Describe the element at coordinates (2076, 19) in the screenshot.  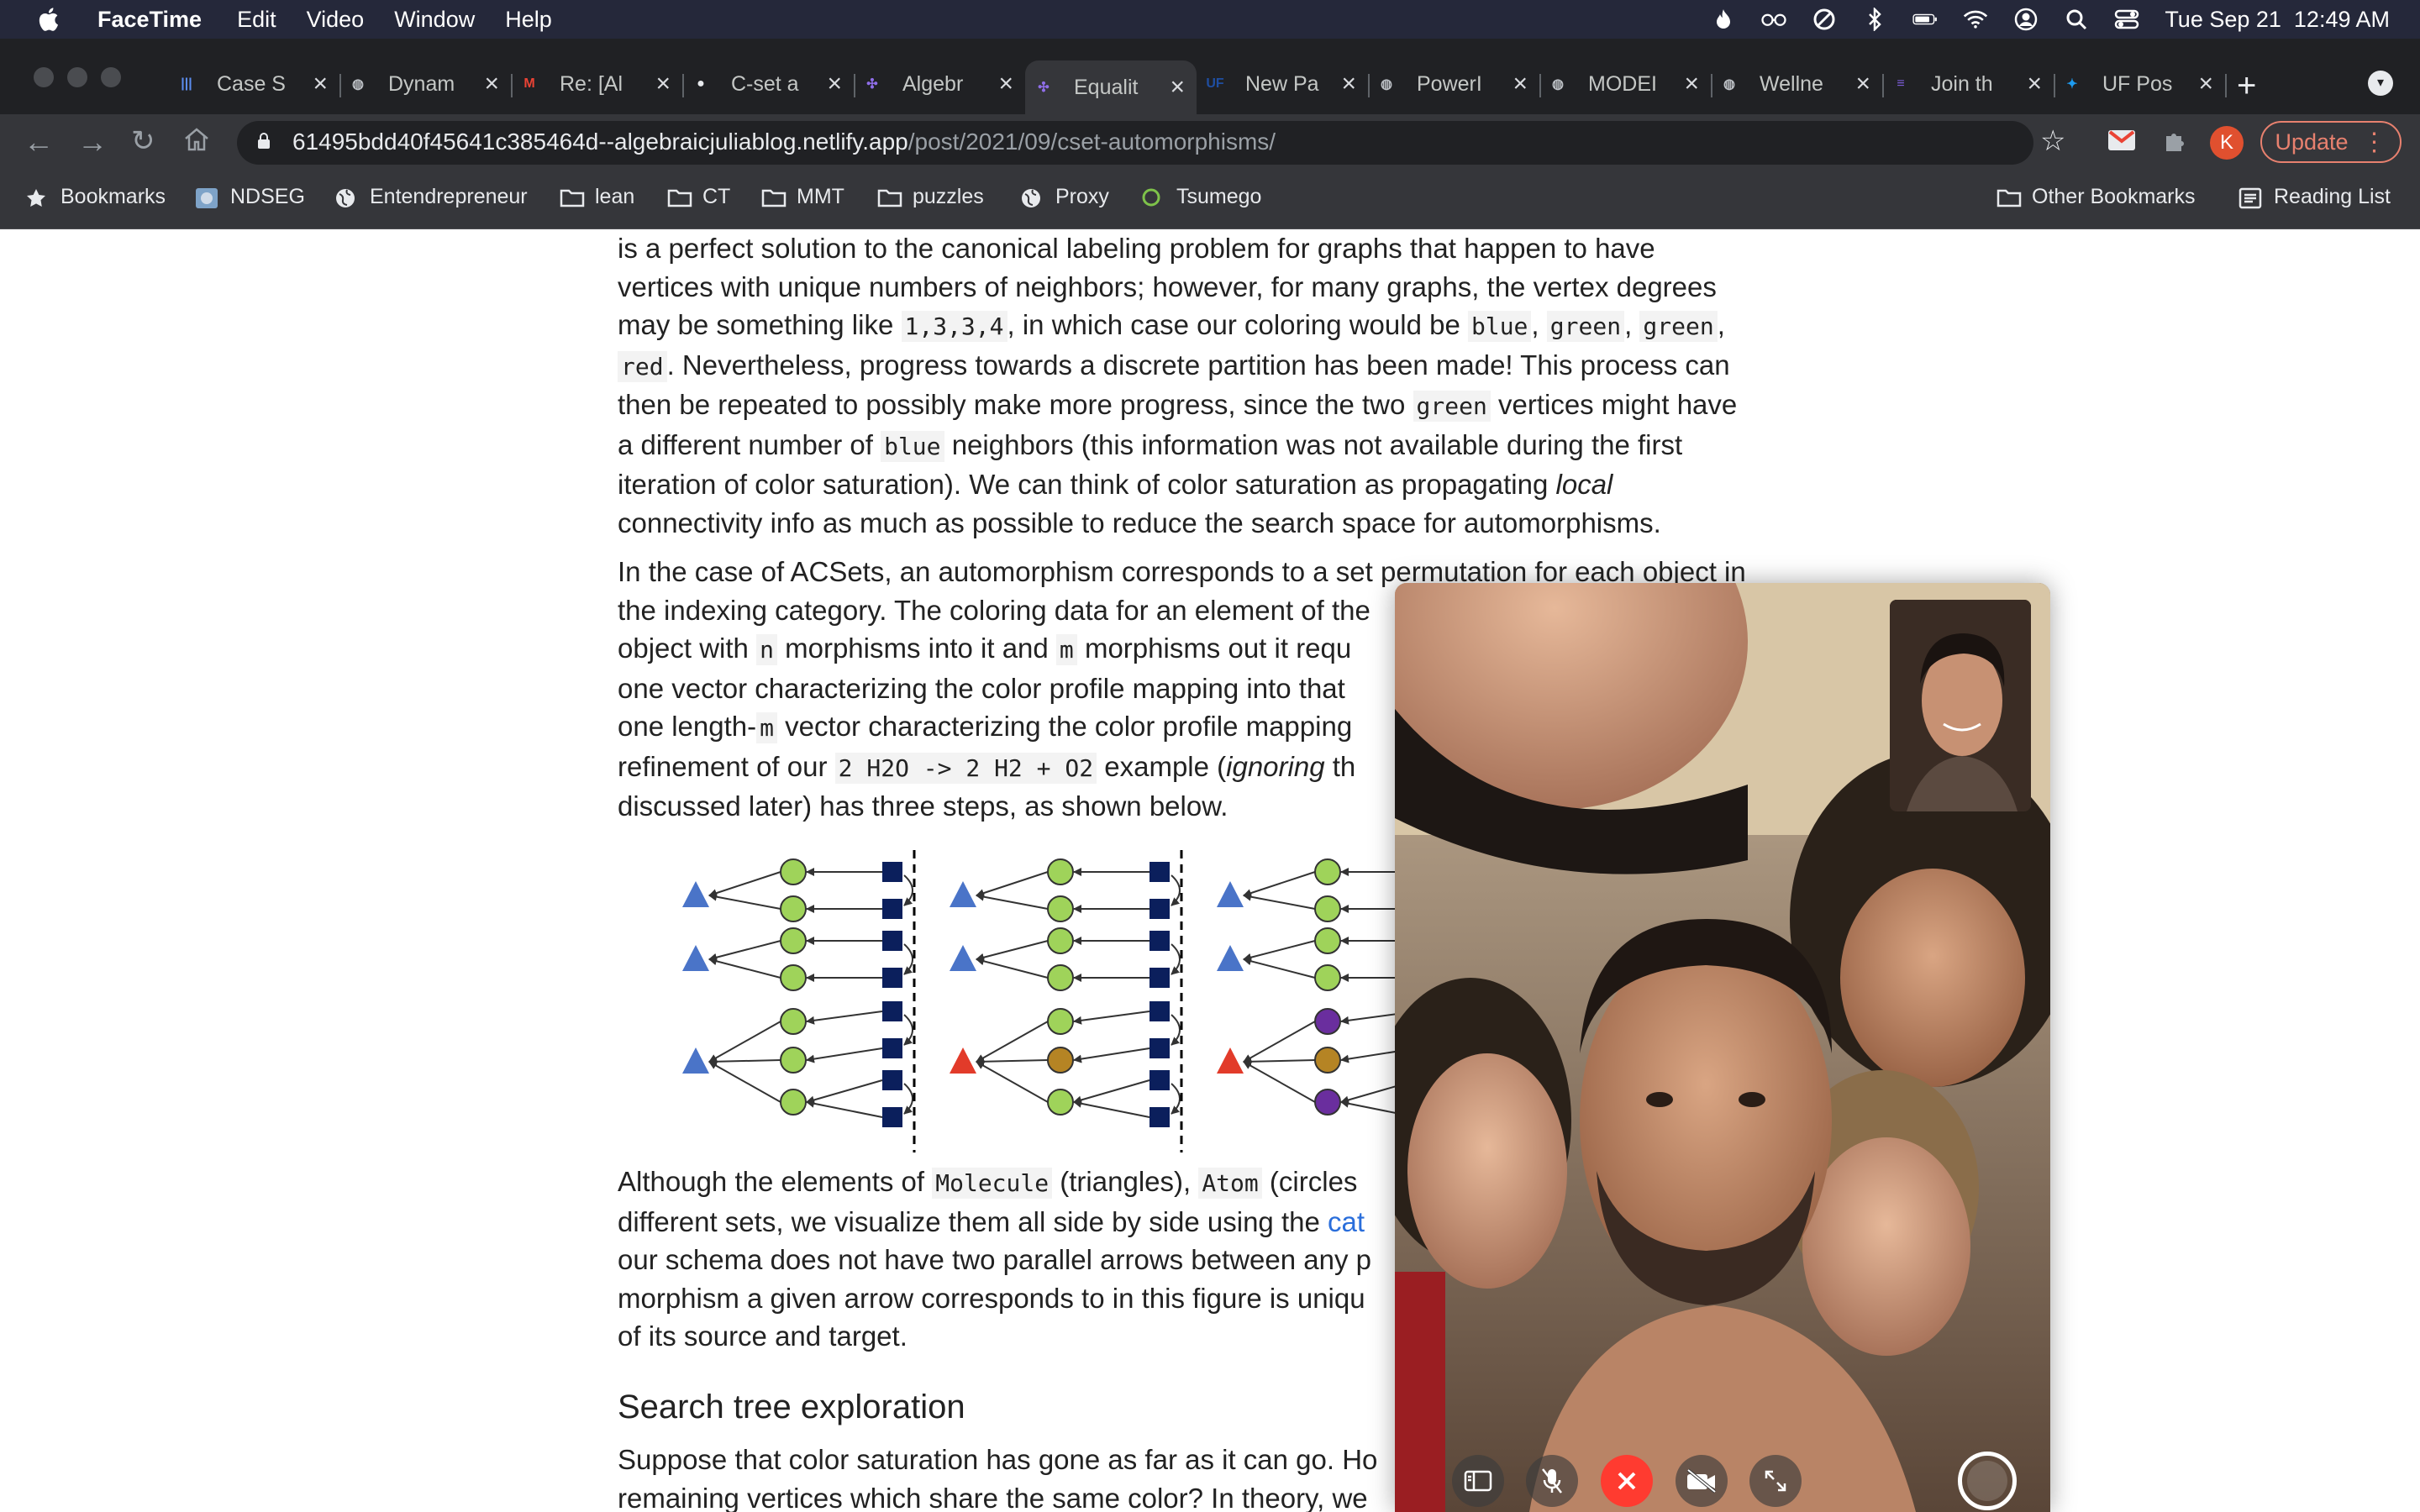
I see `spotlight-search-icon` at that location.